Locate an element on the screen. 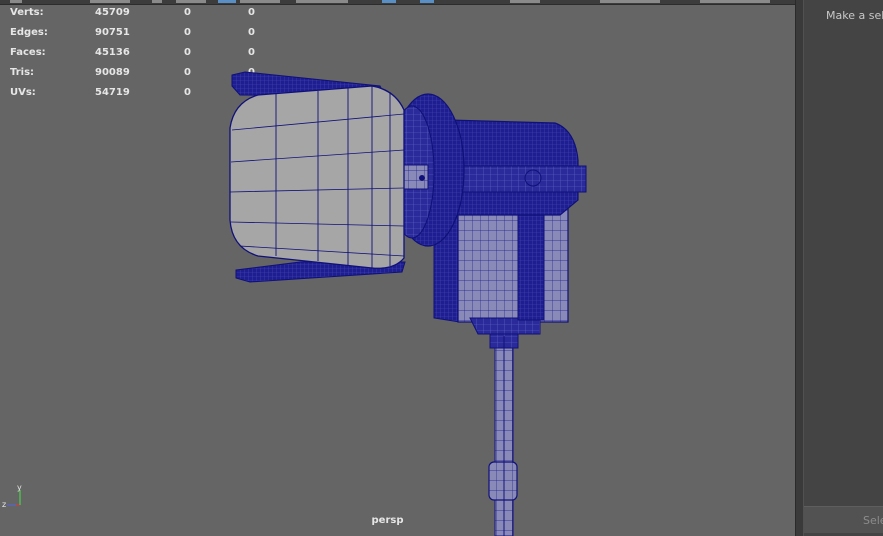 Image resolution: width=883 pixels, height=536 pixels. attribute-side-panel: Make a sele Sele is located at coordinates (843, 268).